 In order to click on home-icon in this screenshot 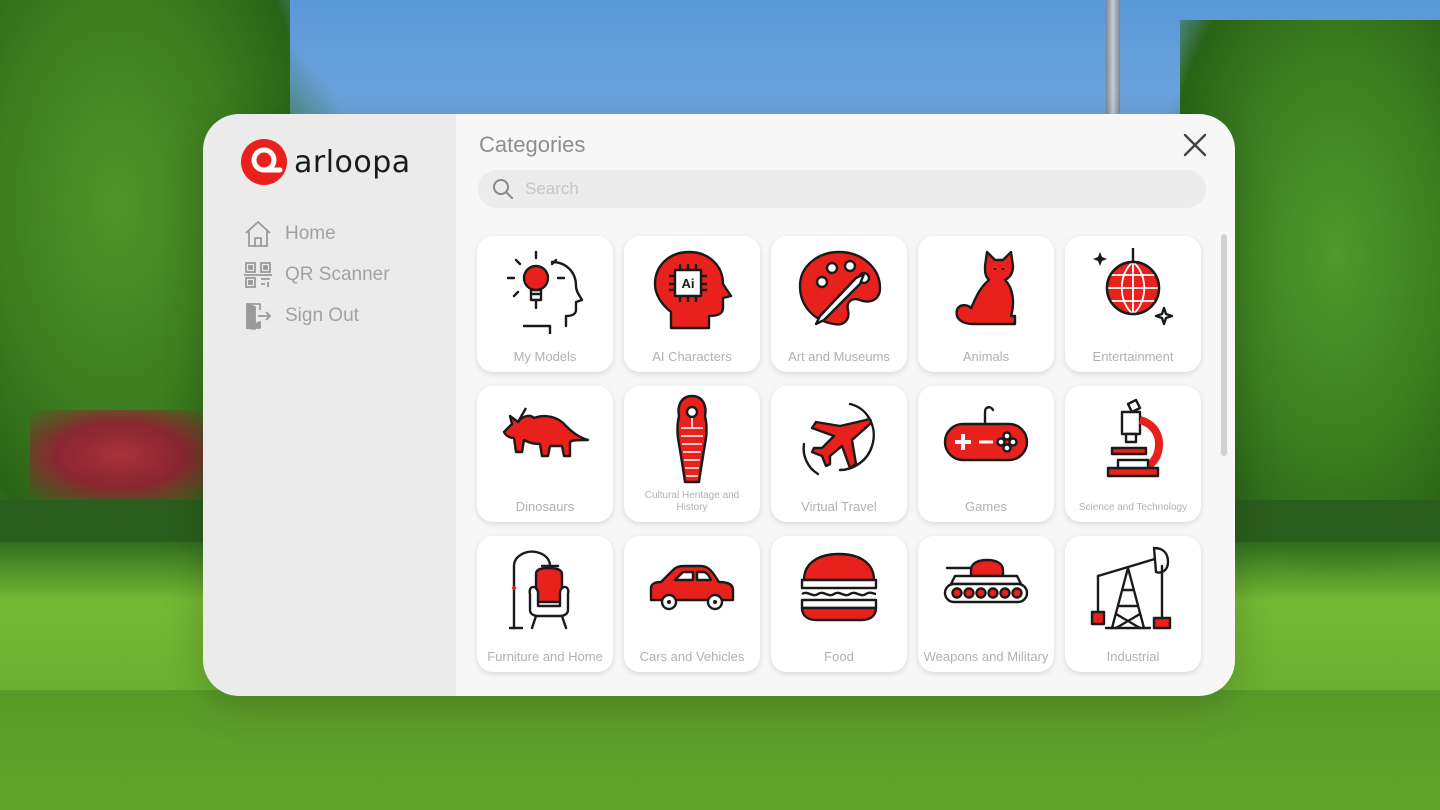, I will do `click(258, 233)`.